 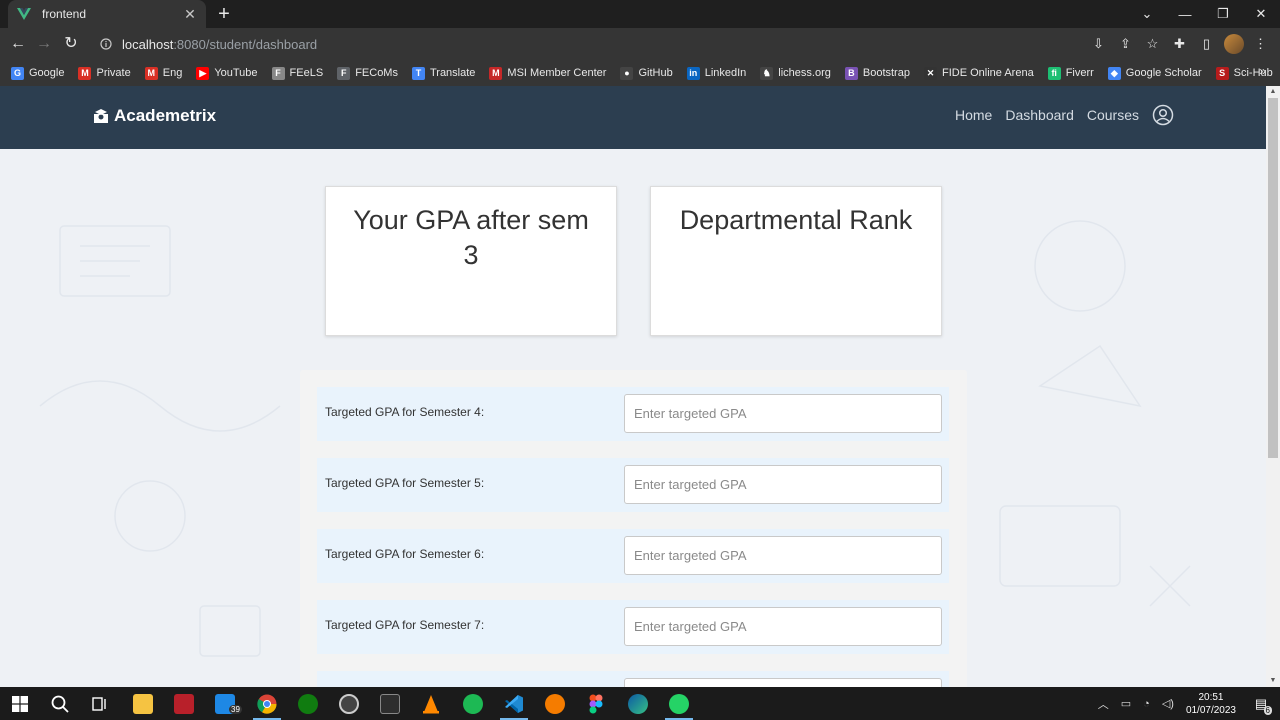 I want to click on bookmark-item: F FEeLS, so click(x=297, y=73).